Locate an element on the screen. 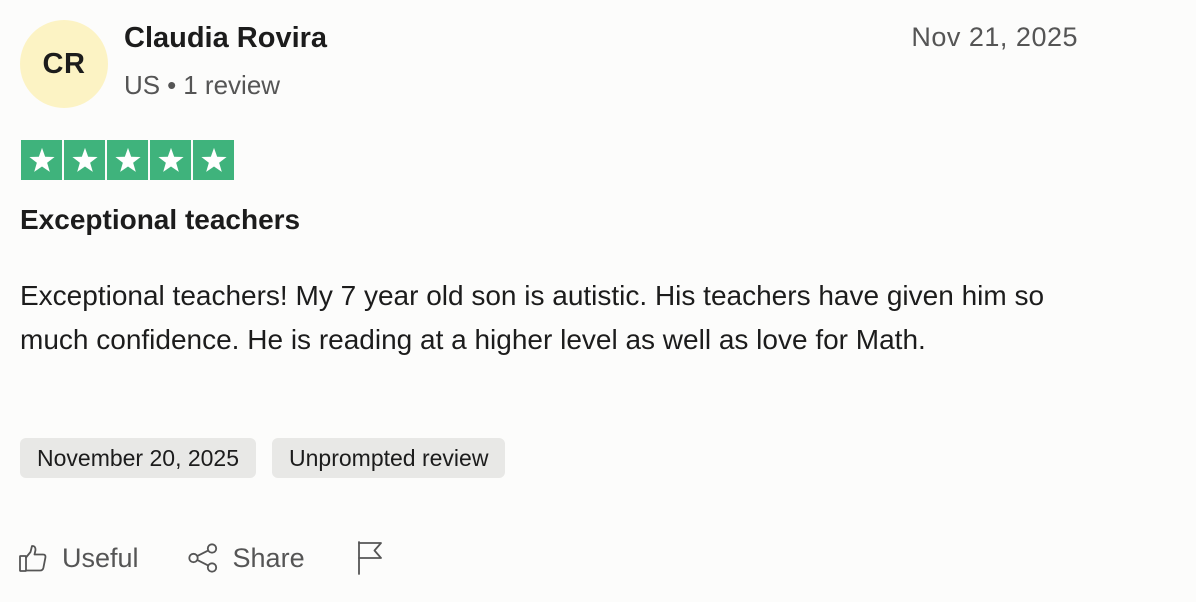 The image size is (1196, 602). avatar: CR is located at coordinates (64, 64).